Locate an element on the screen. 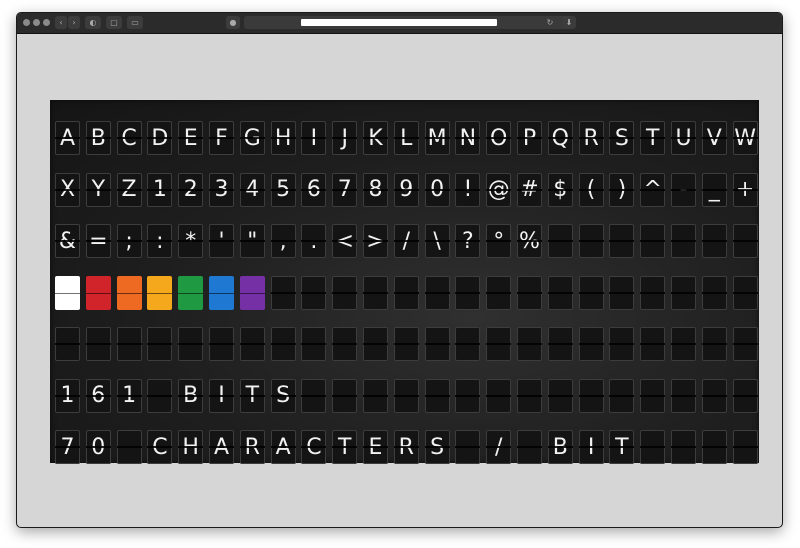  flap-character: V is located at coordinates (714, 138).